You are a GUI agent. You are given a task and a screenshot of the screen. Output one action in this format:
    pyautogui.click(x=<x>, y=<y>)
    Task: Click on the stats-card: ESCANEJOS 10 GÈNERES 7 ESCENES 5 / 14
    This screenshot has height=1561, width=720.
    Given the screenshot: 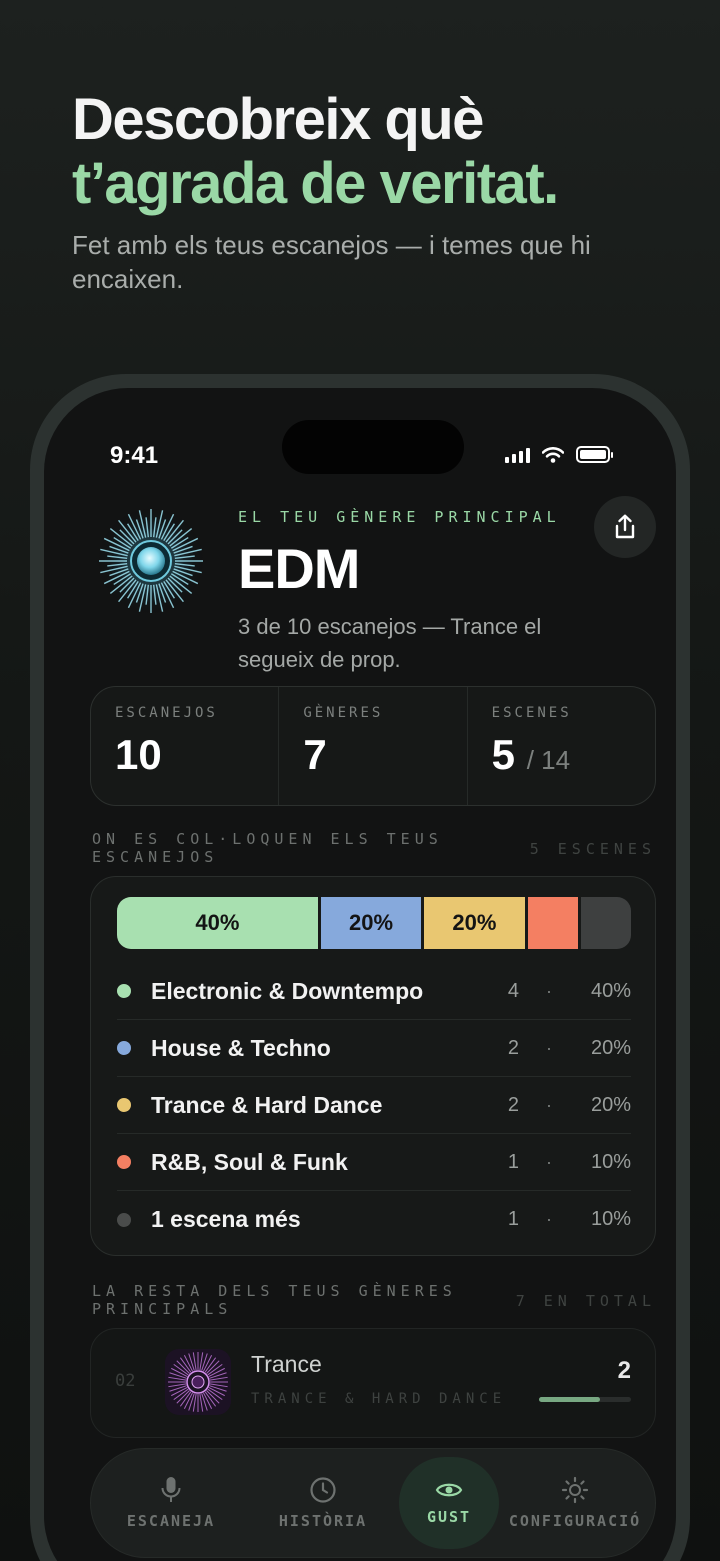 What is the action you would take?
    pyautogui.click(x=373, y=746)
    